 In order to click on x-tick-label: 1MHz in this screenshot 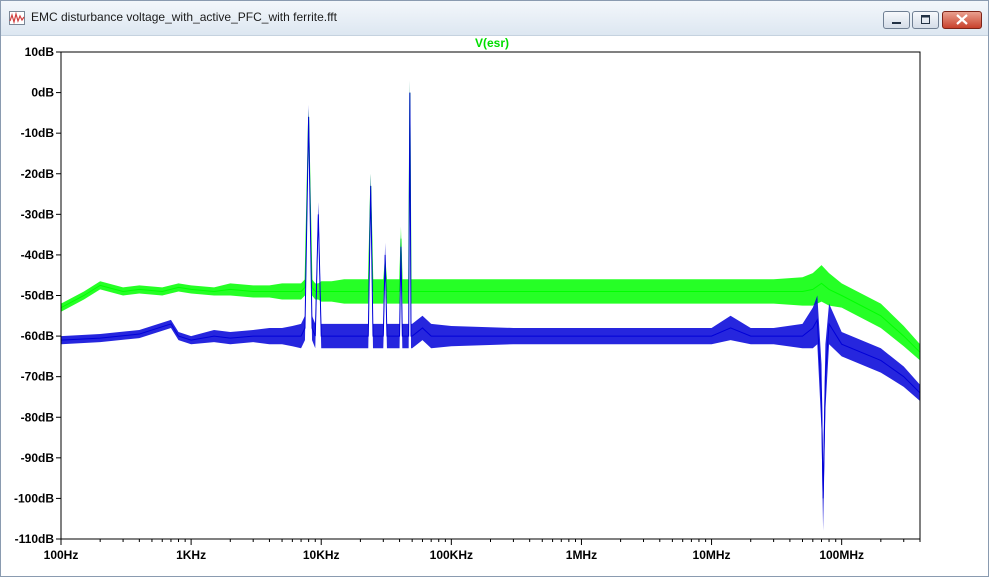, I will do `click(581, 555)`.